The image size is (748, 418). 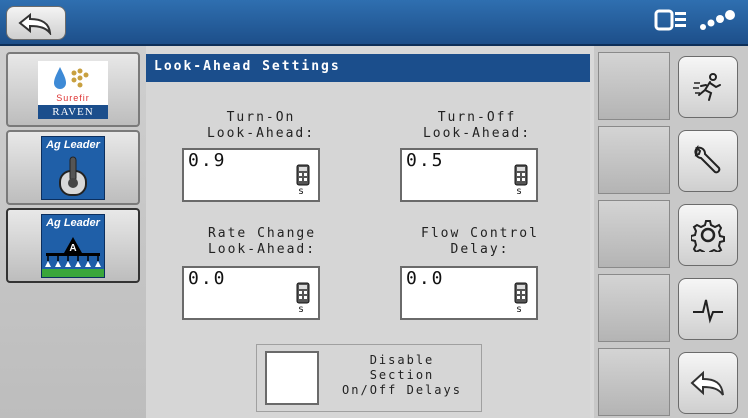 I want to click on page-title: Look-Ahead Settings, so click(x=368, y=68).